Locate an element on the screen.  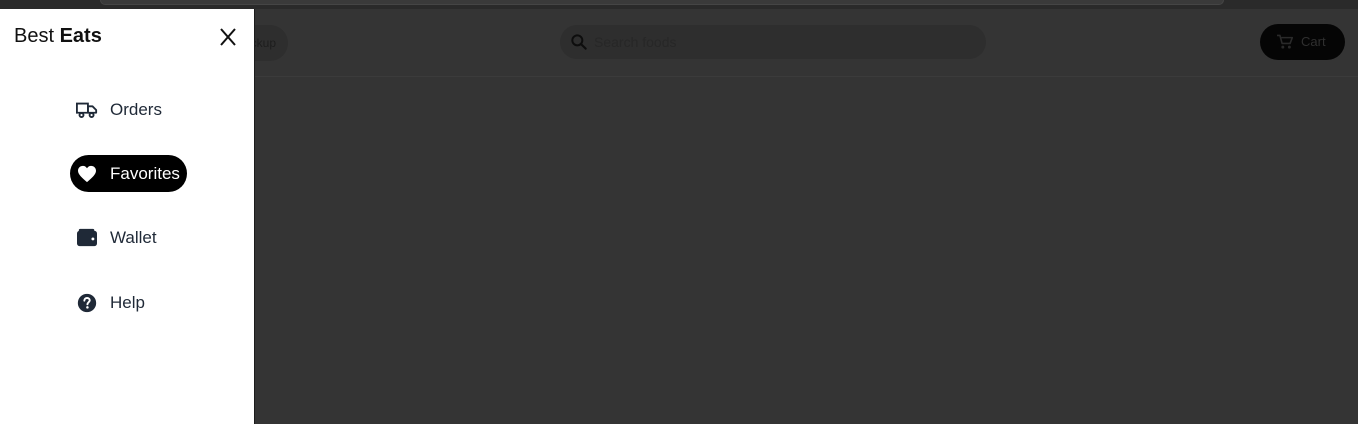
nav-item-label: Favorites is located at coordinates (145, 173).